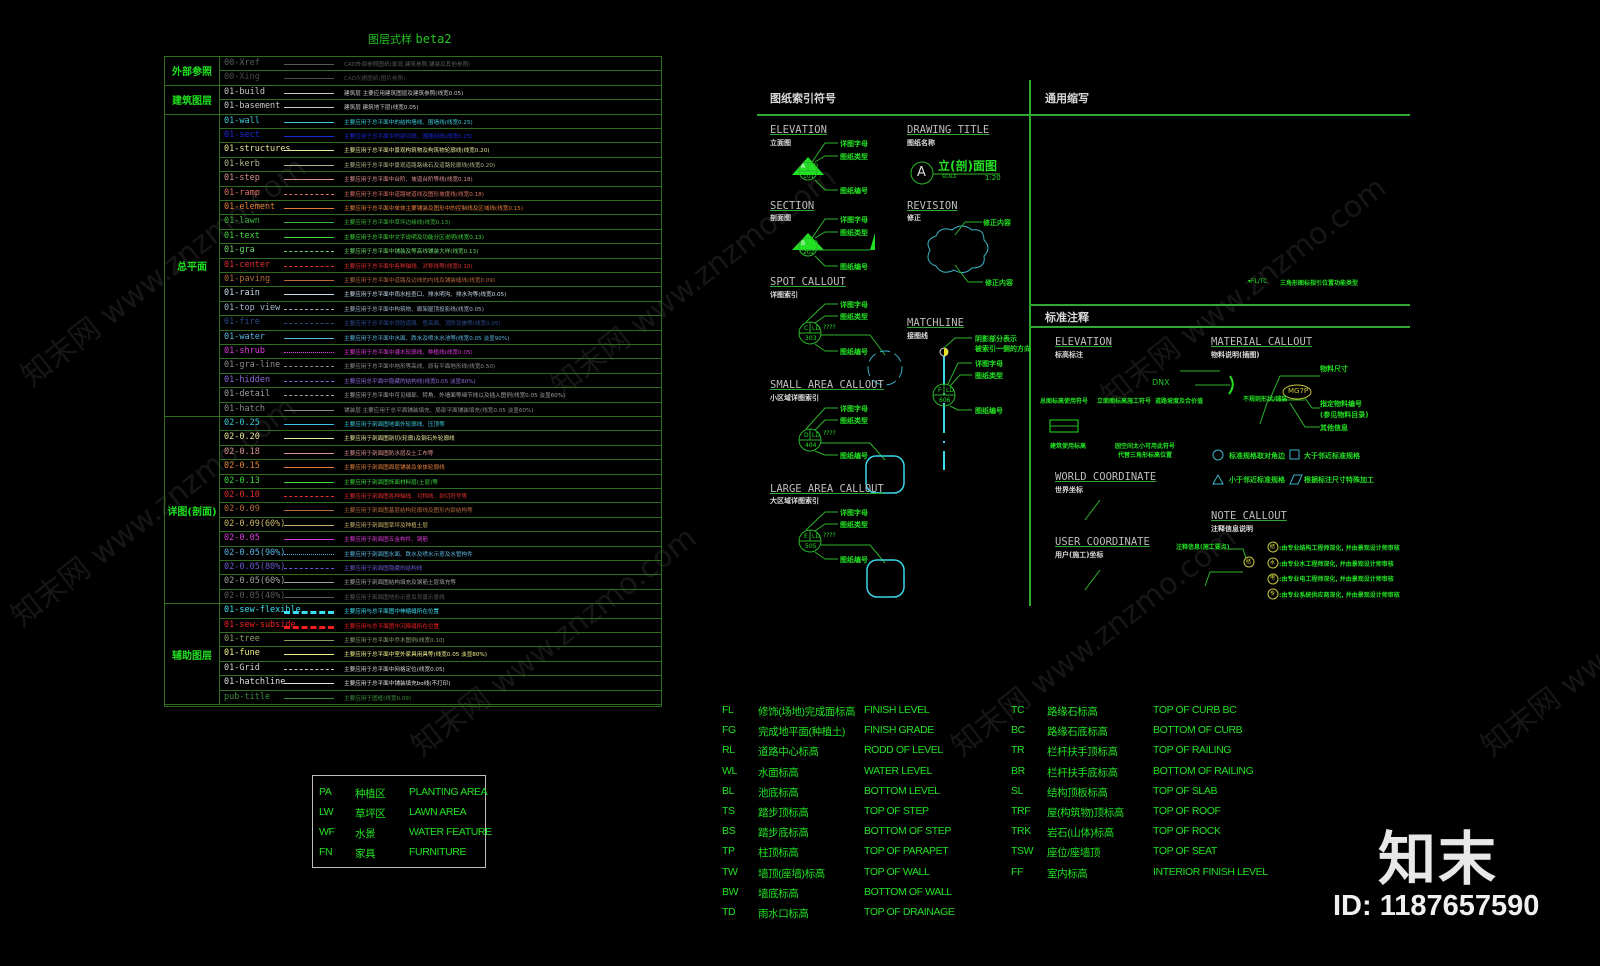 Image resolution: width=1600 pixels, height=966 pixels. Describe the element at coordinates (816, 536) in the screenshot. I see `large-area-type: LD` at that location.